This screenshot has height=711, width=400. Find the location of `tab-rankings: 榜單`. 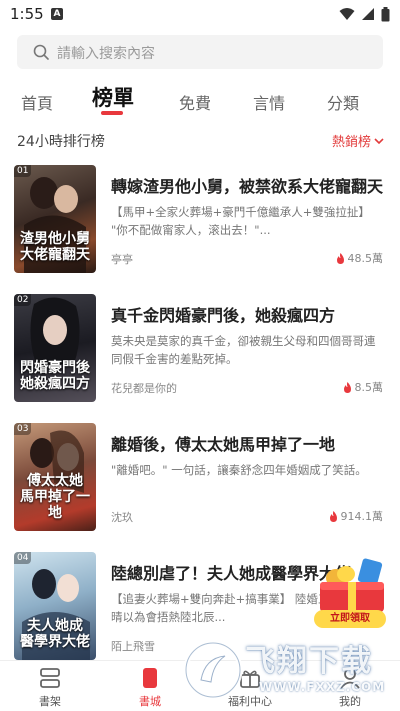

tab-rankings: 榜單 is located at coordinates (113, 97).